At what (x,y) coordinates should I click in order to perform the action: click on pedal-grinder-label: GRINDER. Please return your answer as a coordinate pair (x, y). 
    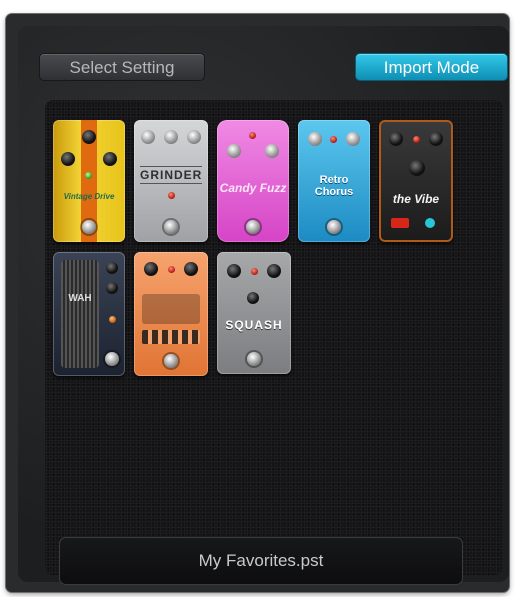
    Looking at the image, I should click on (171, 175).